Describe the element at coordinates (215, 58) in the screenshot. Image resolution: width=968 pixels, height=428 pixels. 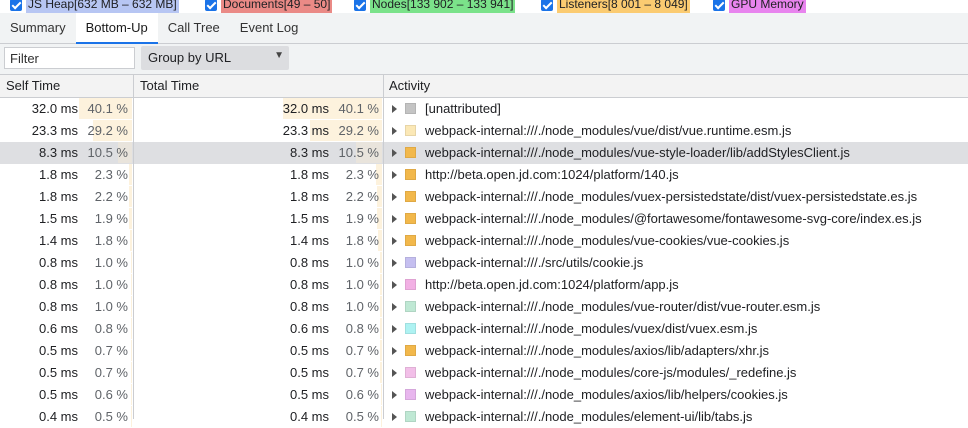
I see `group-by-select: Group by URL ▼` at that location.